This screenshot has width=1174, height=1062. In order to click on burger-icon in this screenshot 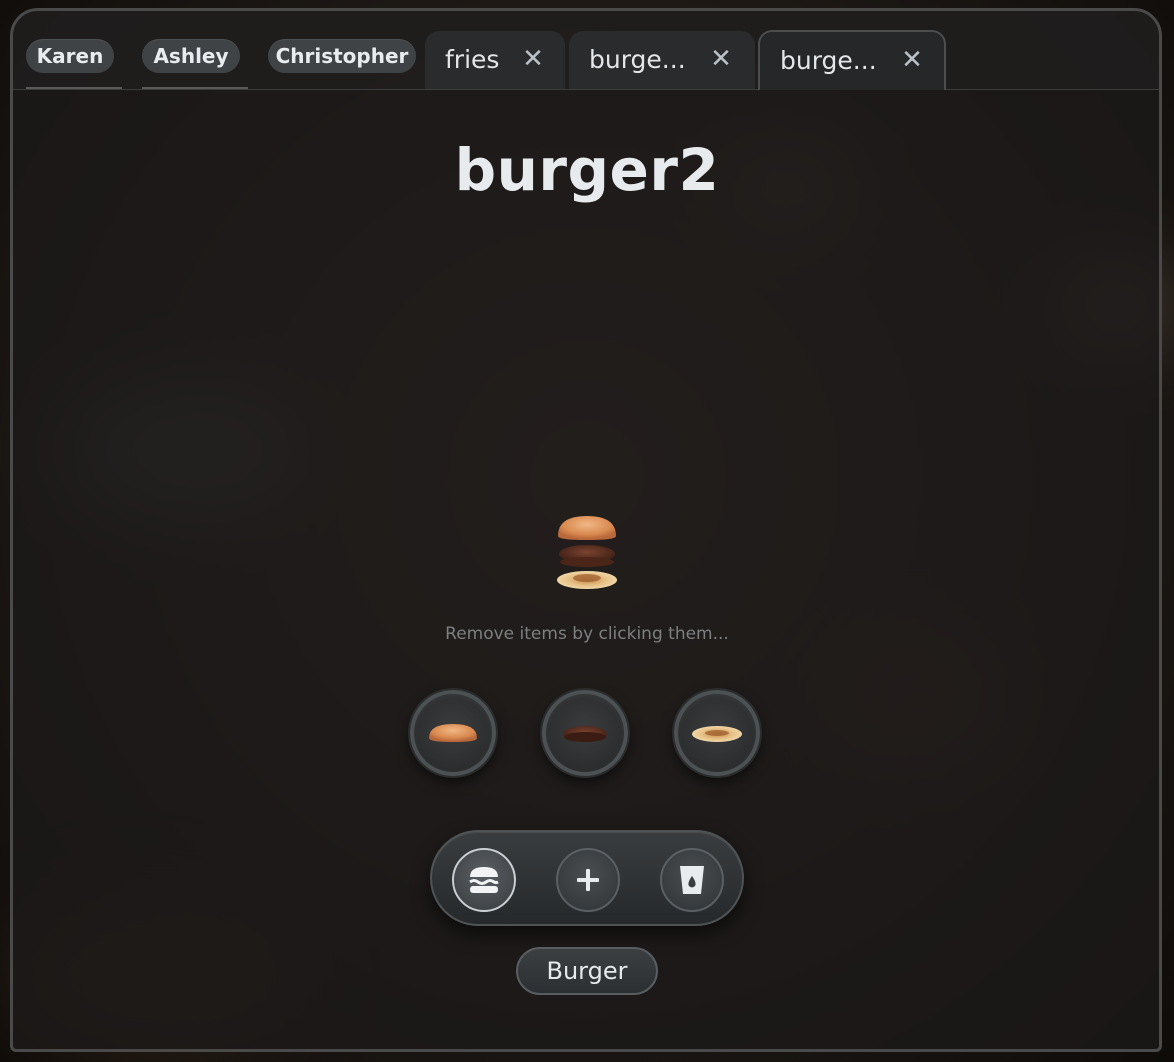, I will do `click(484, 880)`.